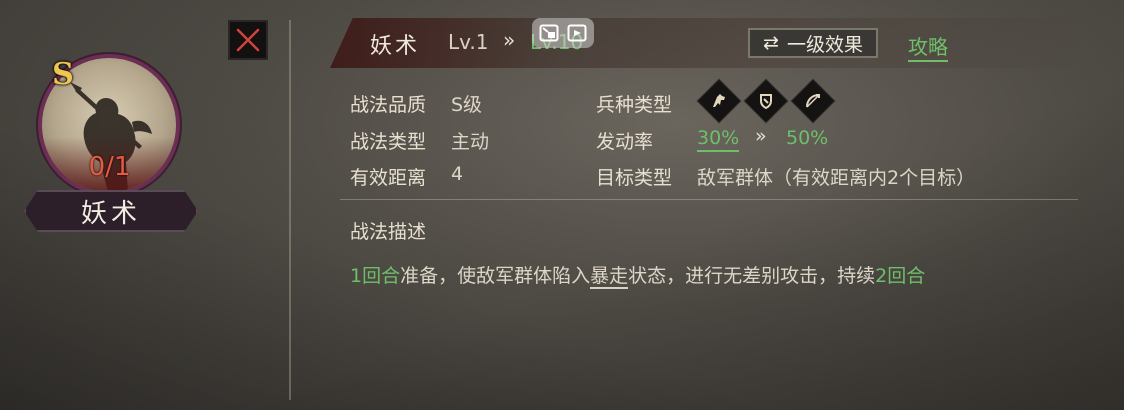  I want to click on skill-card: S 0/1 妖术, so click(110, 140).